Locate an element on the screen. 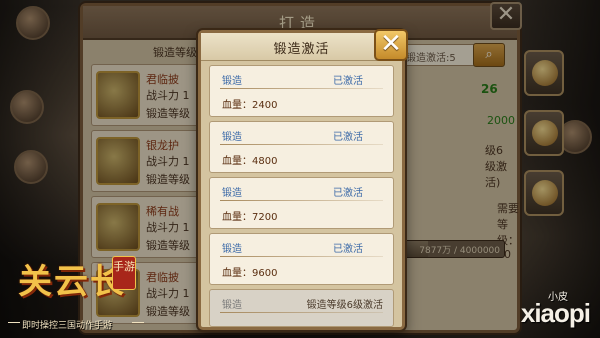 This screenshot has height=338, width=600. modal-header: 锻造激活 is located at coordinates (301, 47).